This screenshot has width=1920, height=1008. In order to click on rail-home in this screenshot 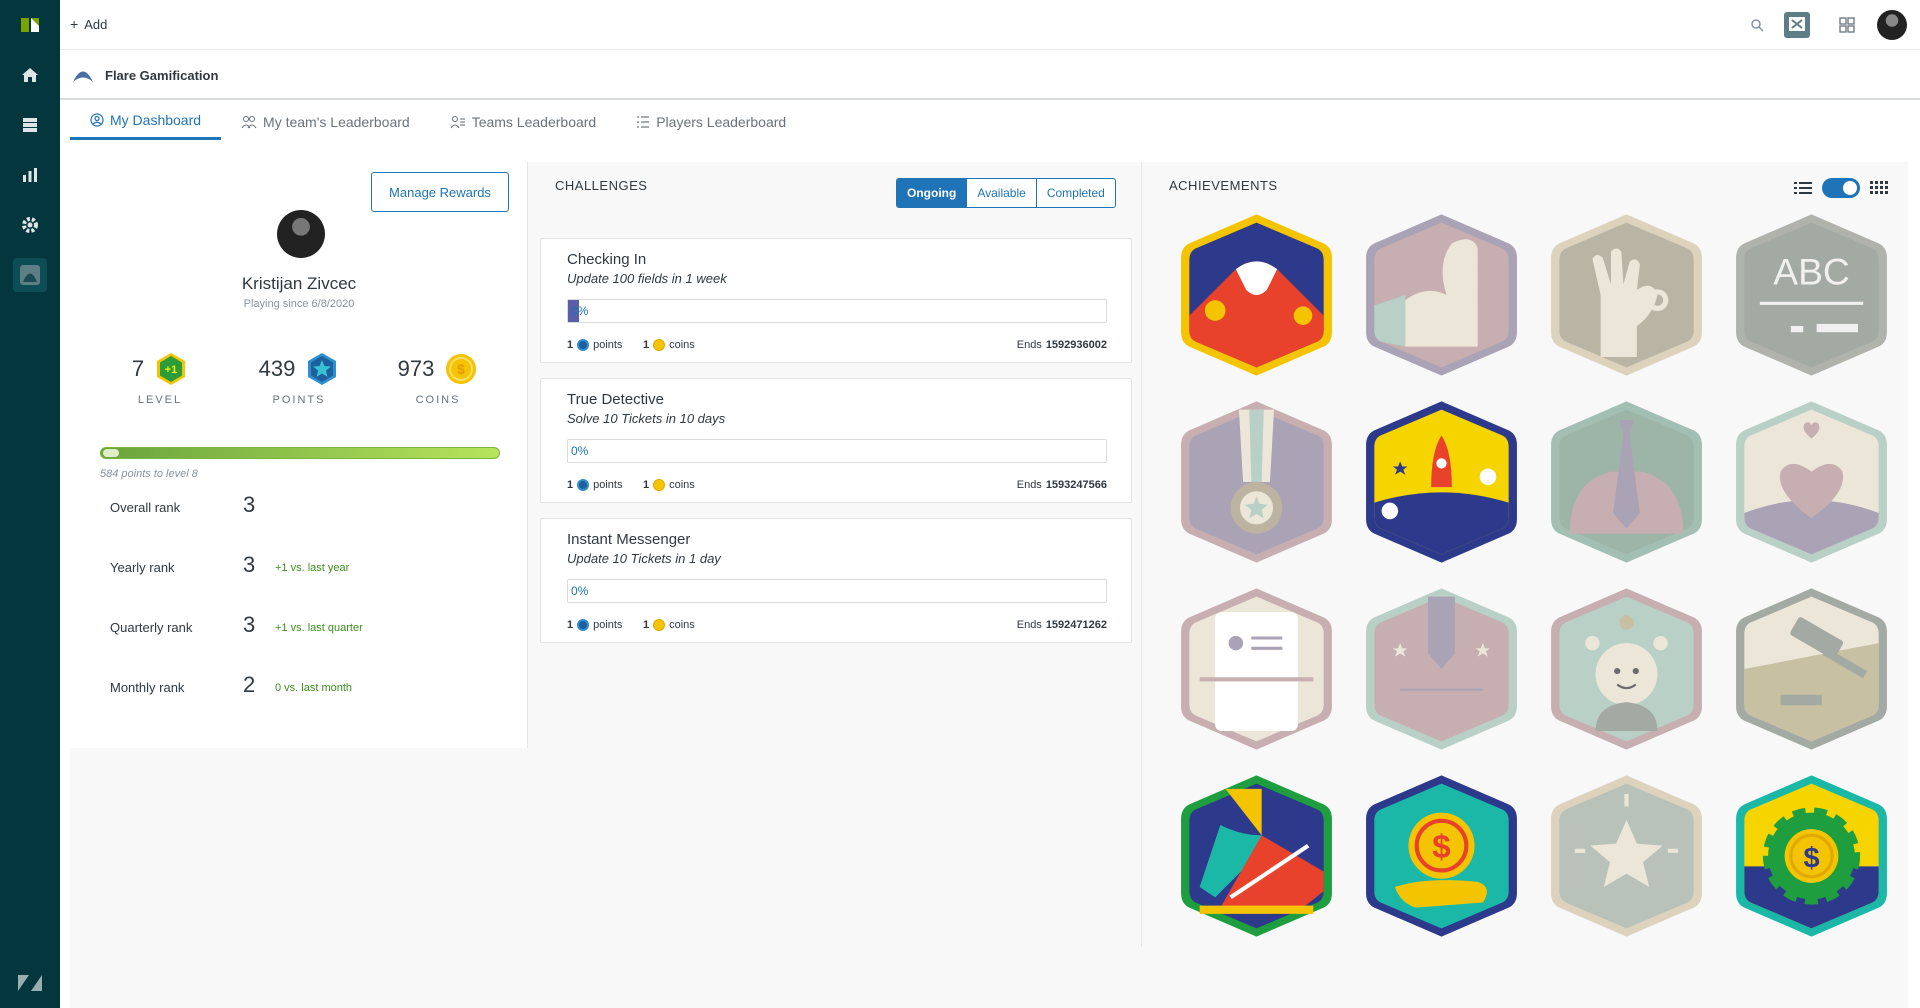, I will do `click(30, 75)`.